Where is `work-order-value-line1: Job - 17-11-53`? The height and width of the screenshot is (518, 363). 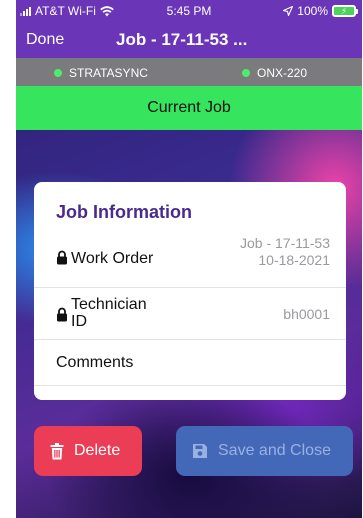
work-order-value-line1: Job - 17-11-53 is located at coordinates (284, 243).